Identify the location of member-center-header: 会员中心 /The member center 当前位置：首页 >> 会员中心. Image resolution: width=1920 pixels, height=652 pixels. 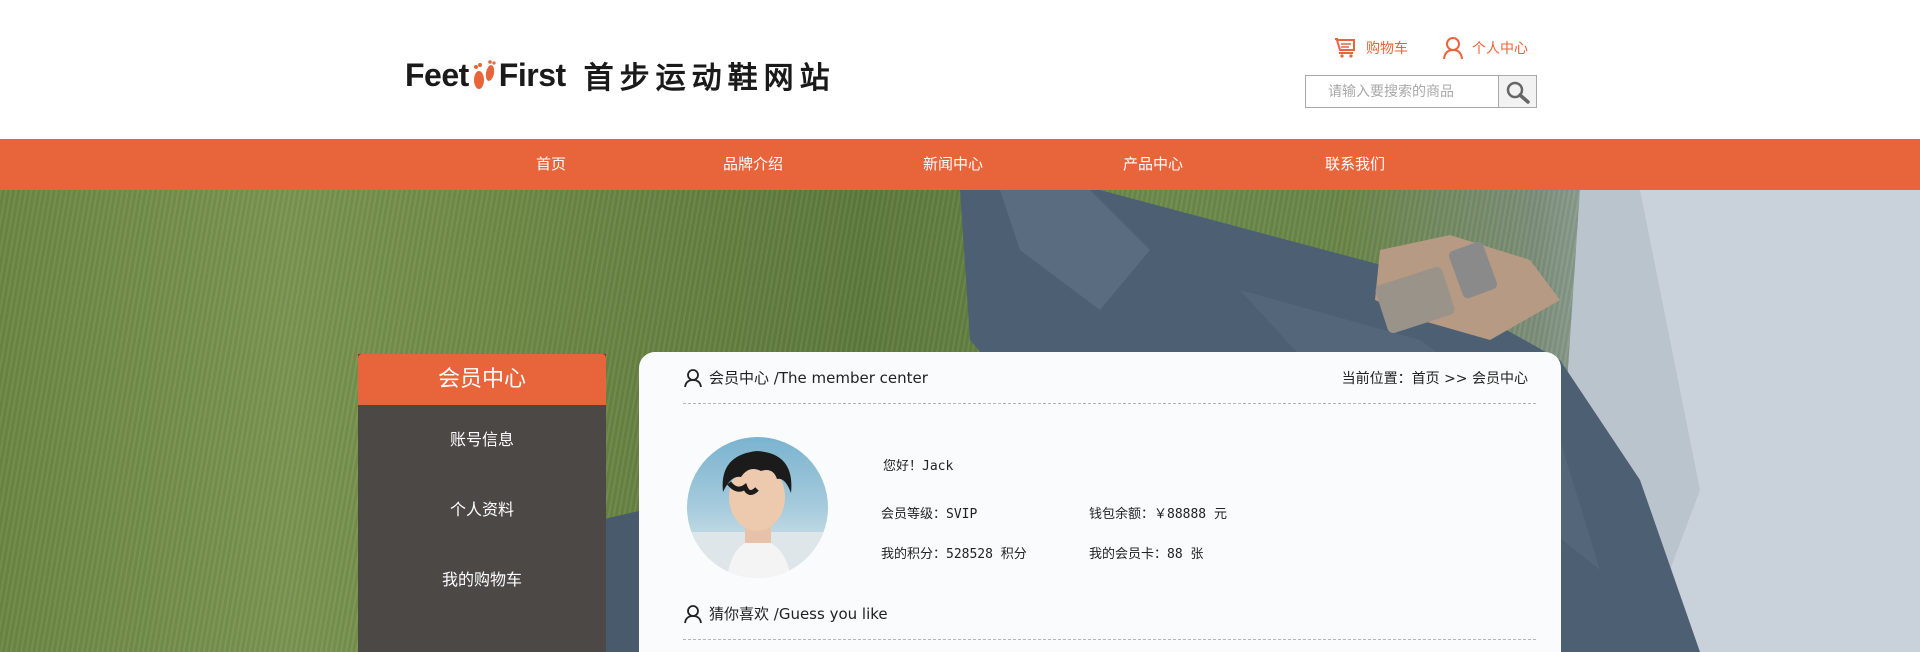
(1109, 378).